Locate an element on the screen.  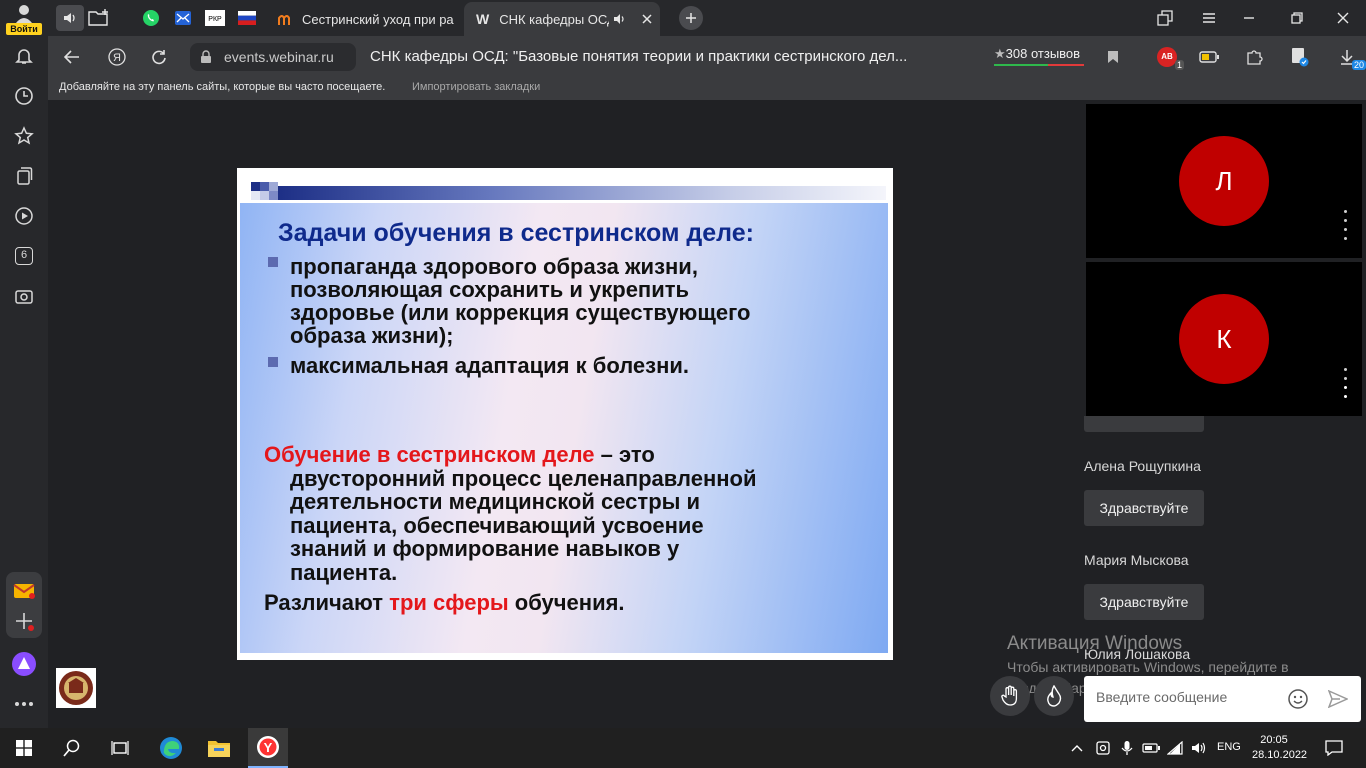
clock-date: 28.10.2022 is located at coordinates (1280, 755).